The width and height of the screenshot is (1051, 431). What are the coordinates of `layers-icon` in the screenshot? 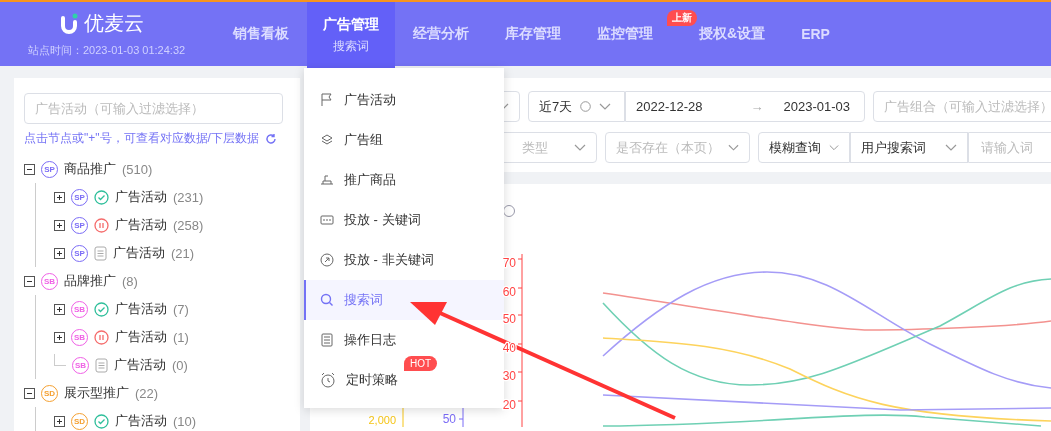 It's located at (327, 140).